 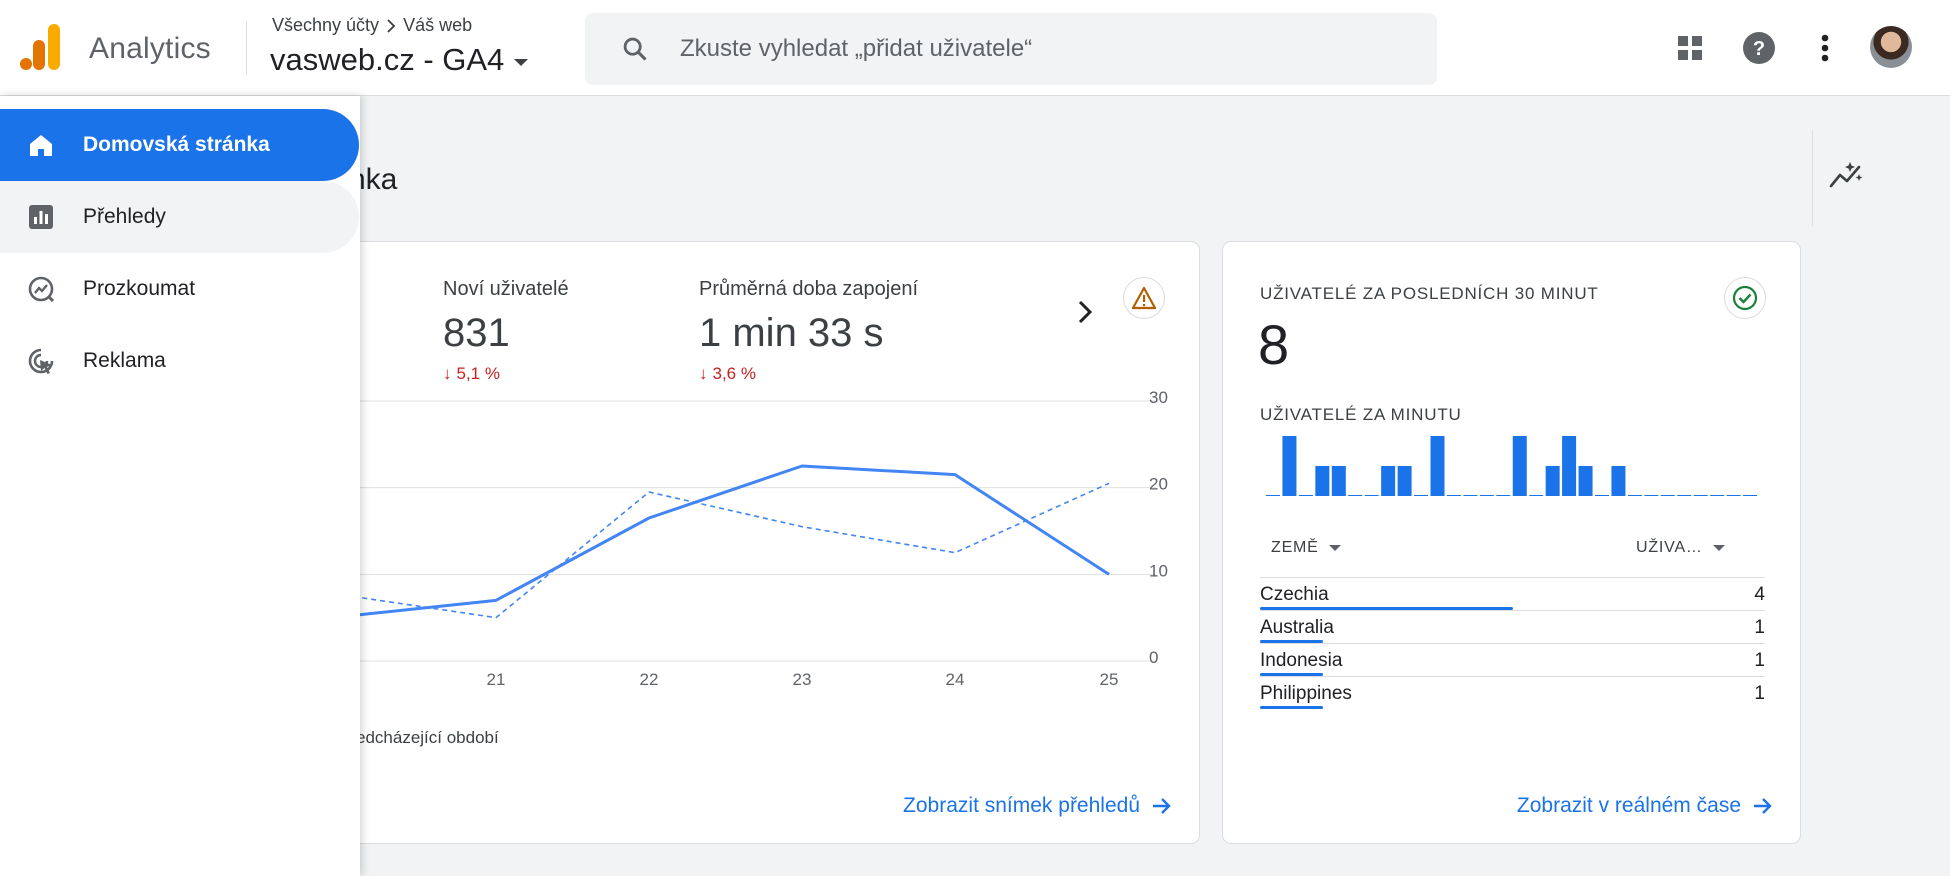 I want to click on column-header-country: ZEMĚ, so click(x=1306, y=548).